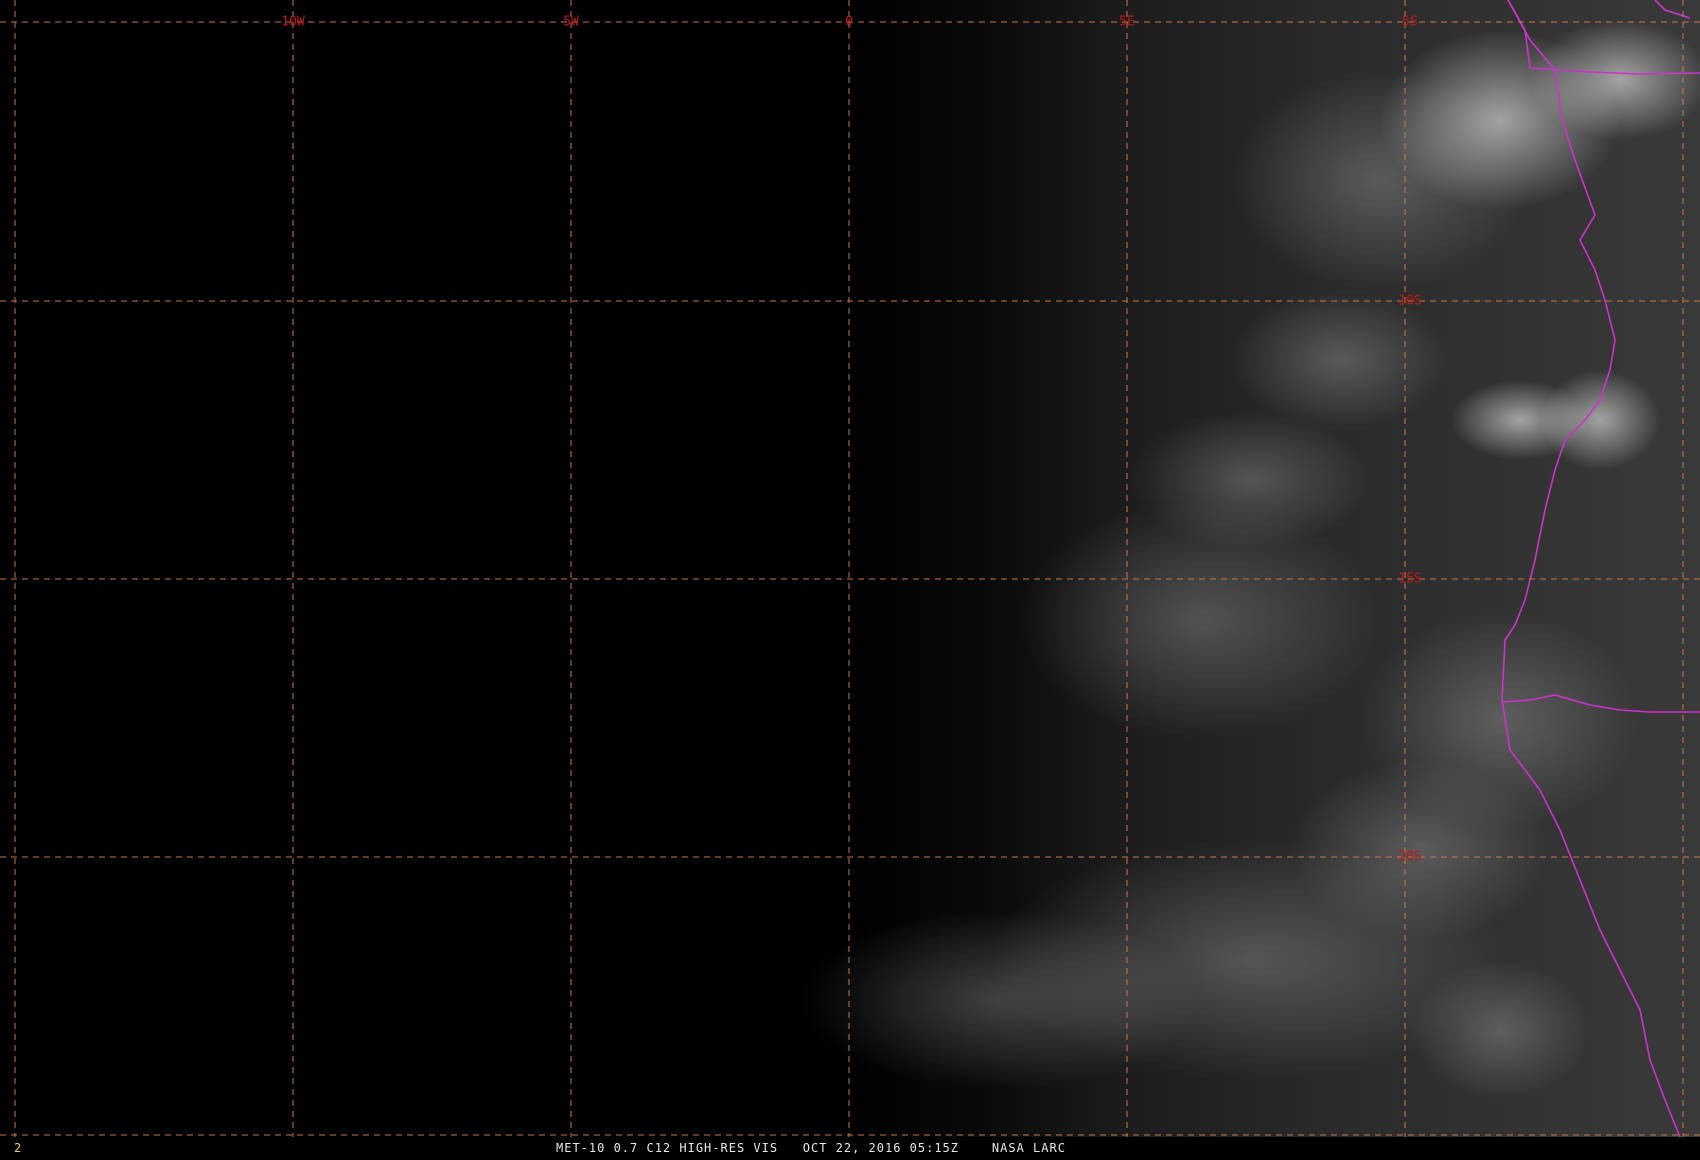 The width and height of the screenshot is (1700, 1160). What do you see at coordinates (1409, 579) in the screenshot?
I see `lat-label-15s: 15S` at bounding box center [1409, 579].